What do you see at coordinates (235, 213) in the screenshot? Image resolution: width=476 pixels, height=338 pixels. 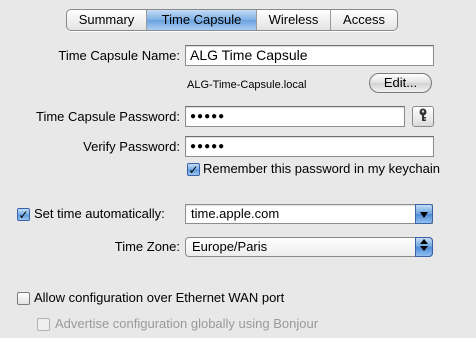 I see `time-server-value: time.apple.com` at bounding box center [235, 213].